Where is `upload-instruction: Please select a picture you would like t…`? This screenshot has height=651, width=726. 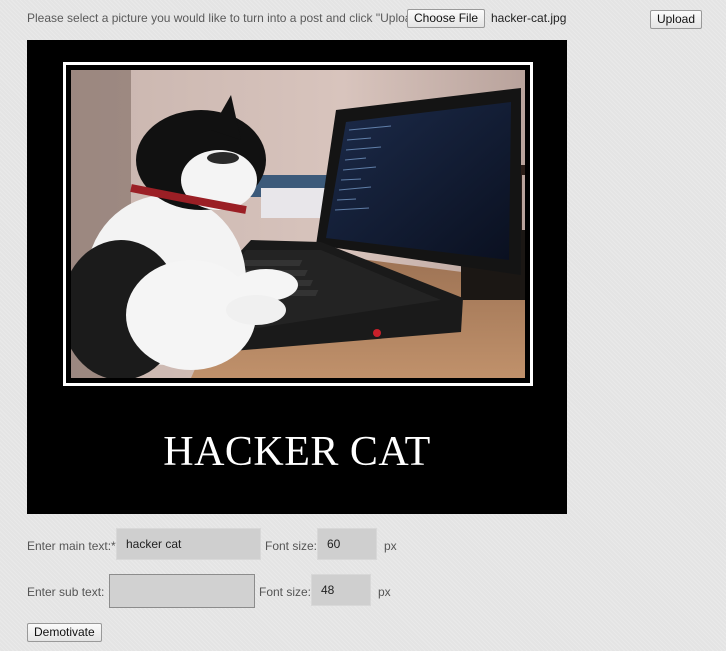 upload-instruction: Please select a picture you would like t… is located at coordinates (226, 18).